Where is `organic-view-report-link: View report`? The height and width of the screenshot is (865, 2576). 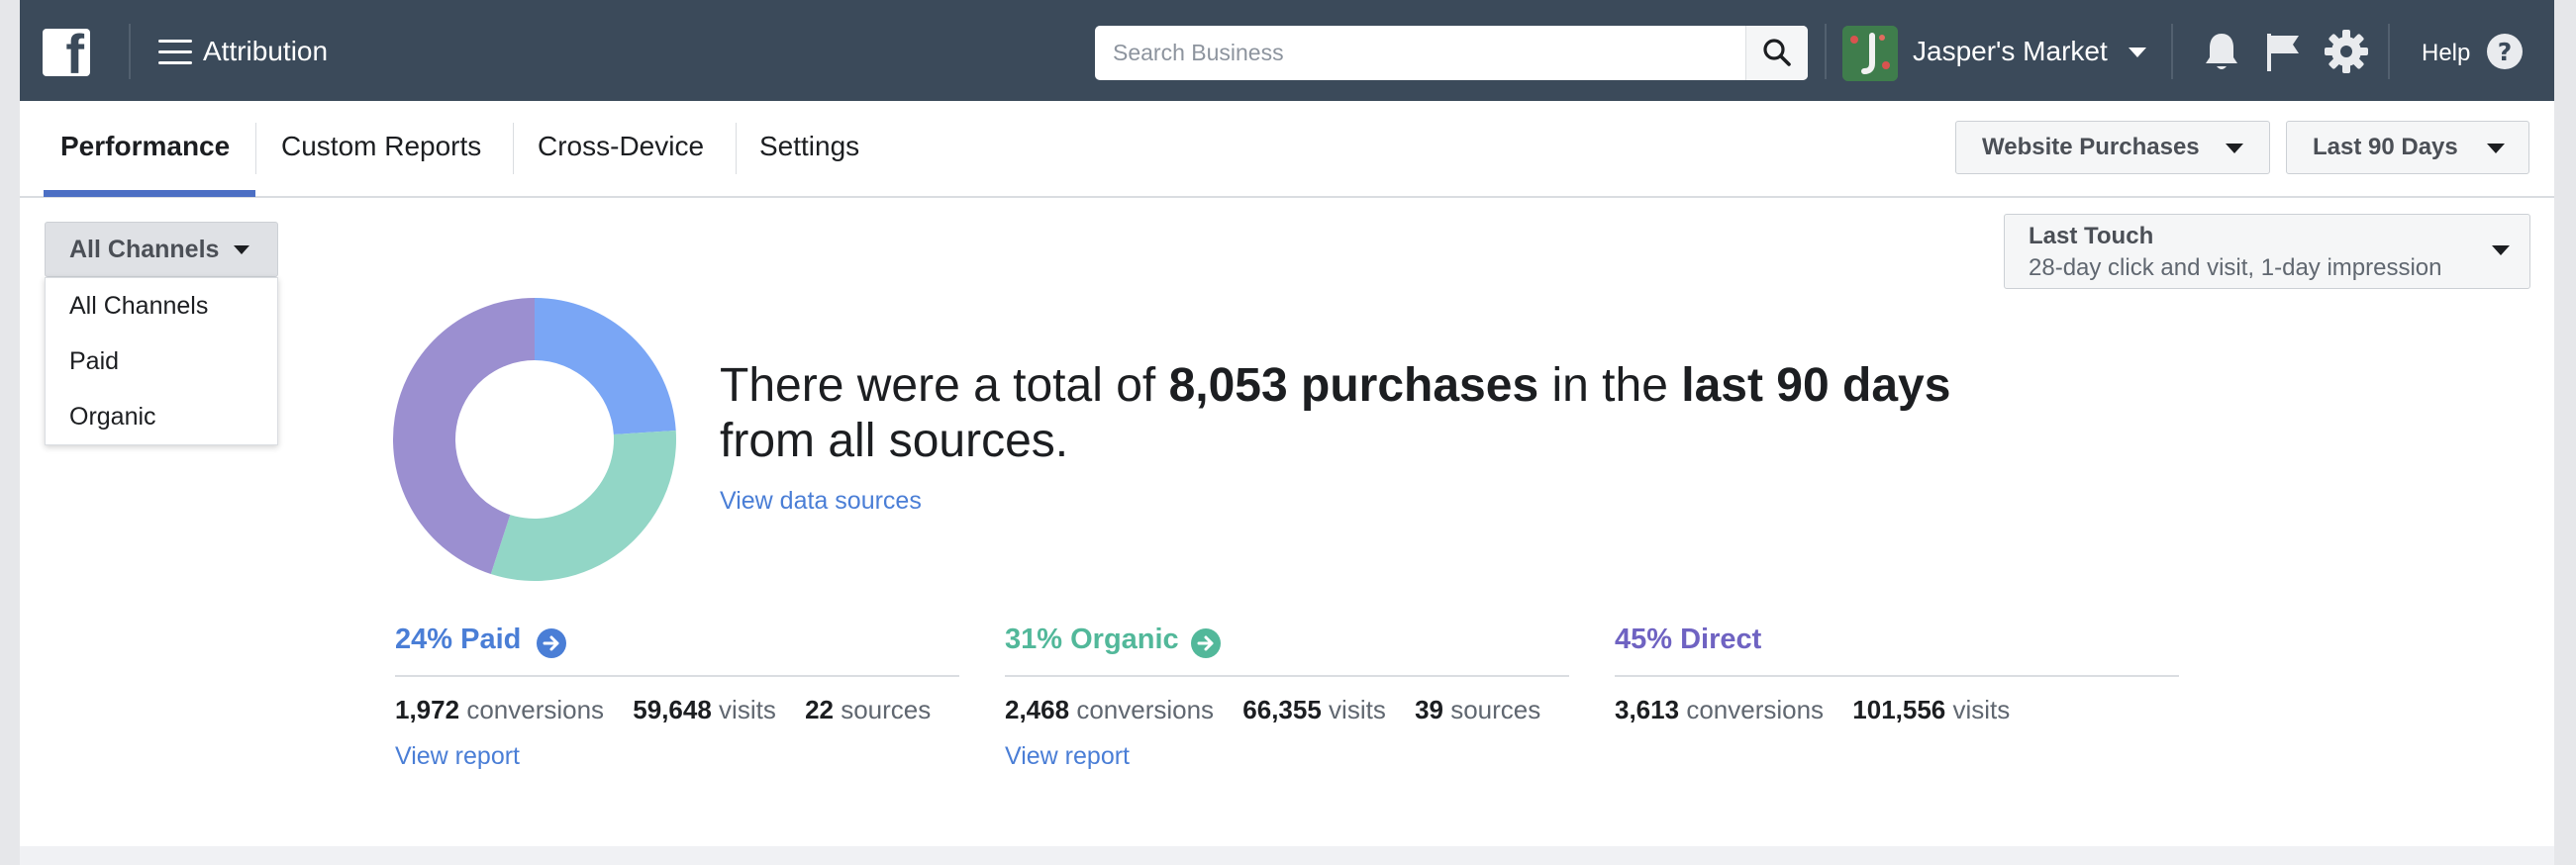 organic-view-report-link: View report is located at coordinates (1068, 756).